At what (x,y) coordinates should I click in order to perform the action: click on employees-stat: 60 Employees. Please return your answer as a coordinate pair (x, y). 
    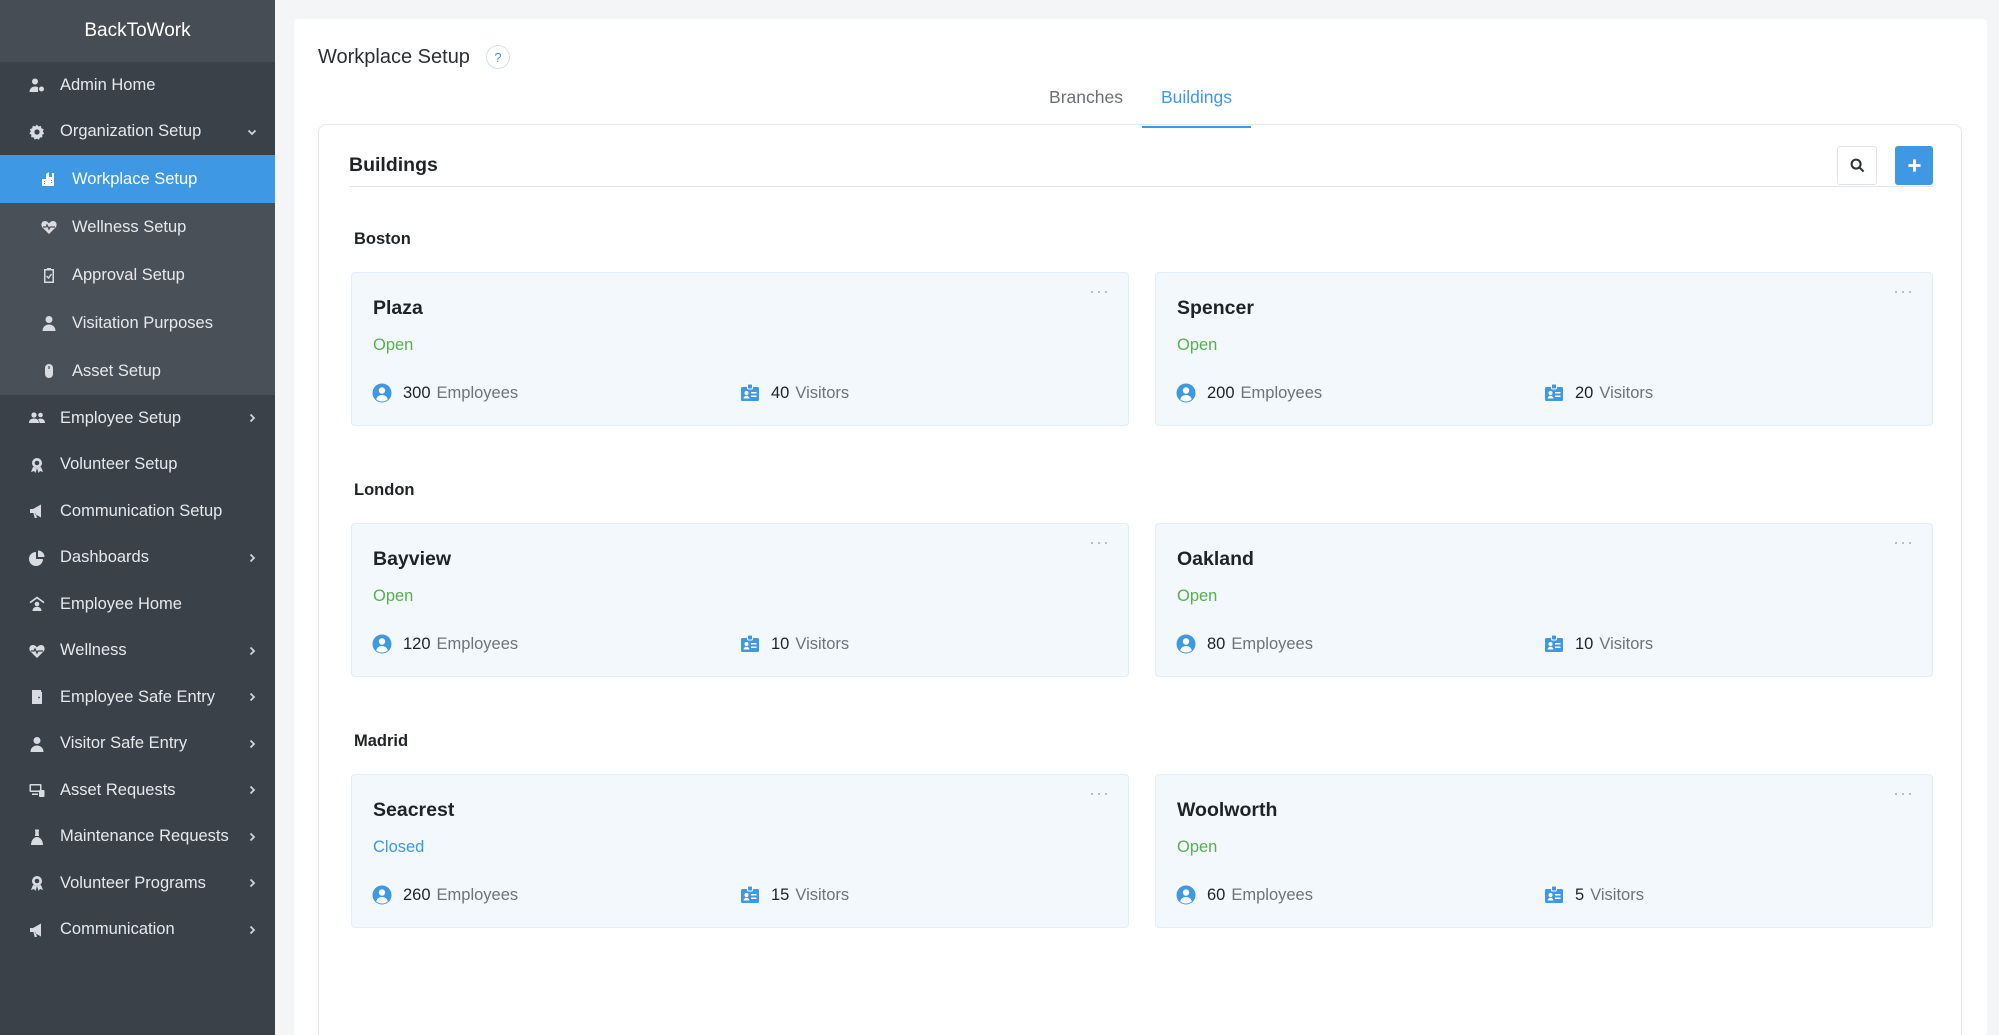
    Looking at the image, I should click on (1244, 895).